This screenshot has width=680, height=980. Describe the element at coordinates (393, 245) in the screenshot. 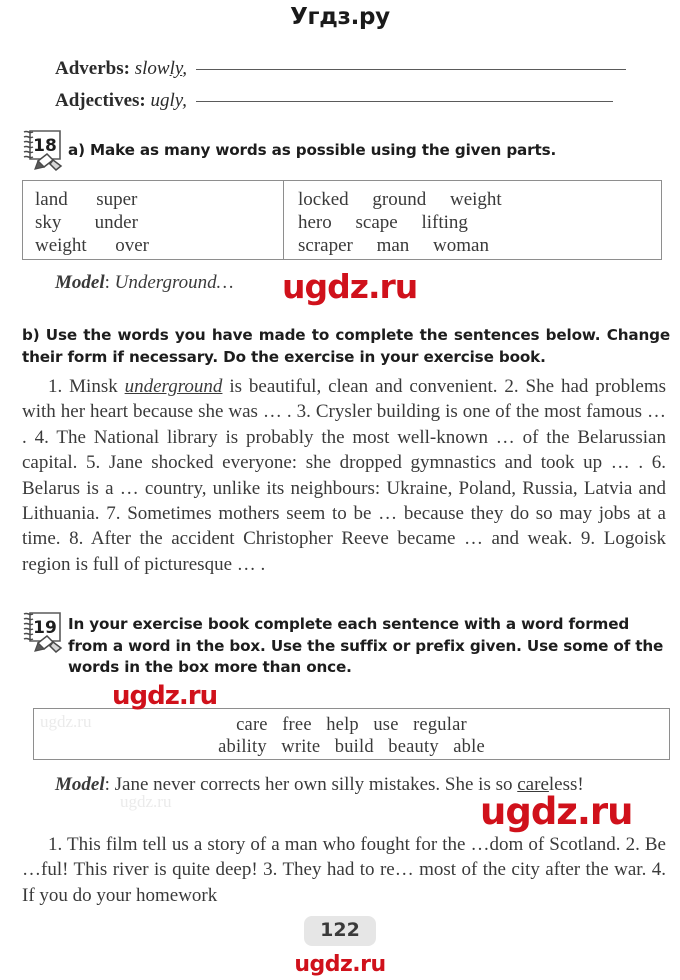

I see `word-box-row: scraper man woman` at that location.